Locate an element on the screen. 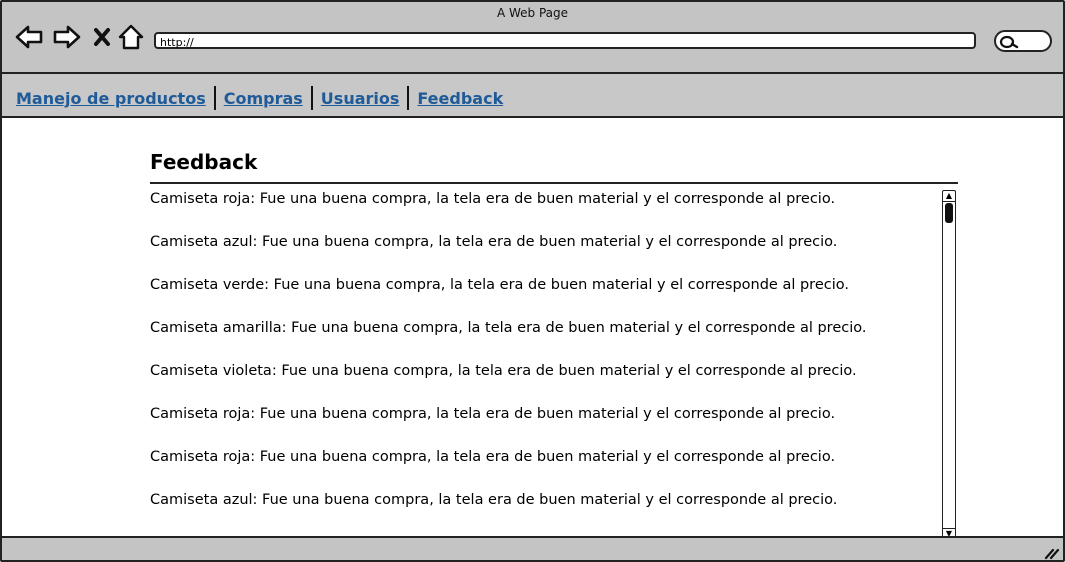 This screenshot has height=562, width=1065. menu-item-feedback: Feedback is located at coordinates (460, 98).